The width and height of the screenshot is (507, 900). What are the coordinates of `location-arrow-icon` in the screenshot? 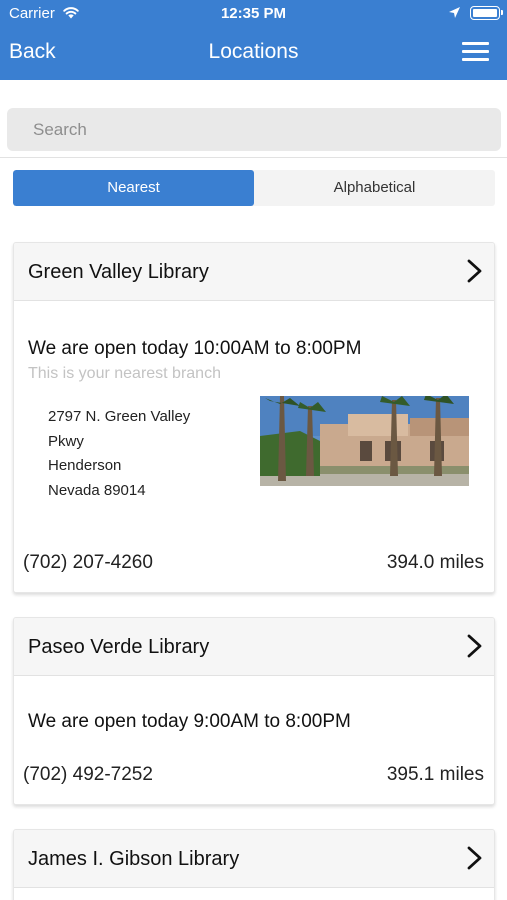 It's located at (454, 12).